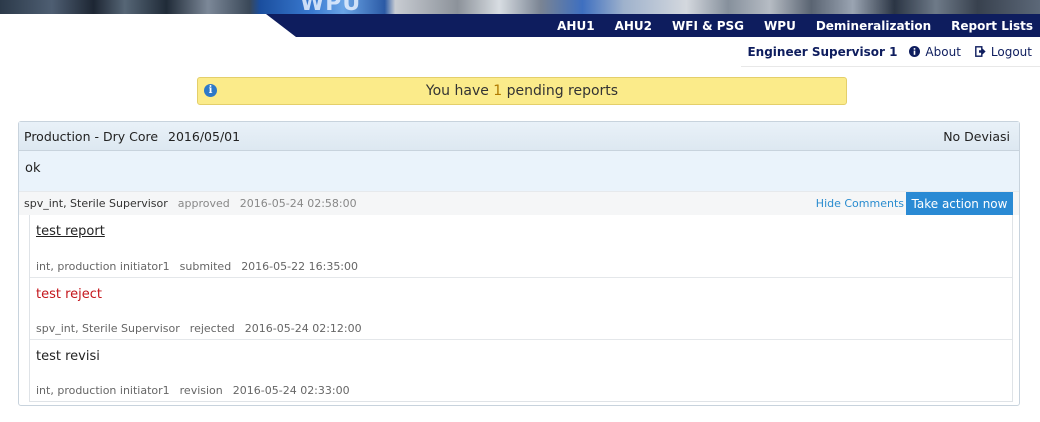  Describe the element at coordinates (68, 356) in the screenshot. I see `comment-title: test revisi` at that location.